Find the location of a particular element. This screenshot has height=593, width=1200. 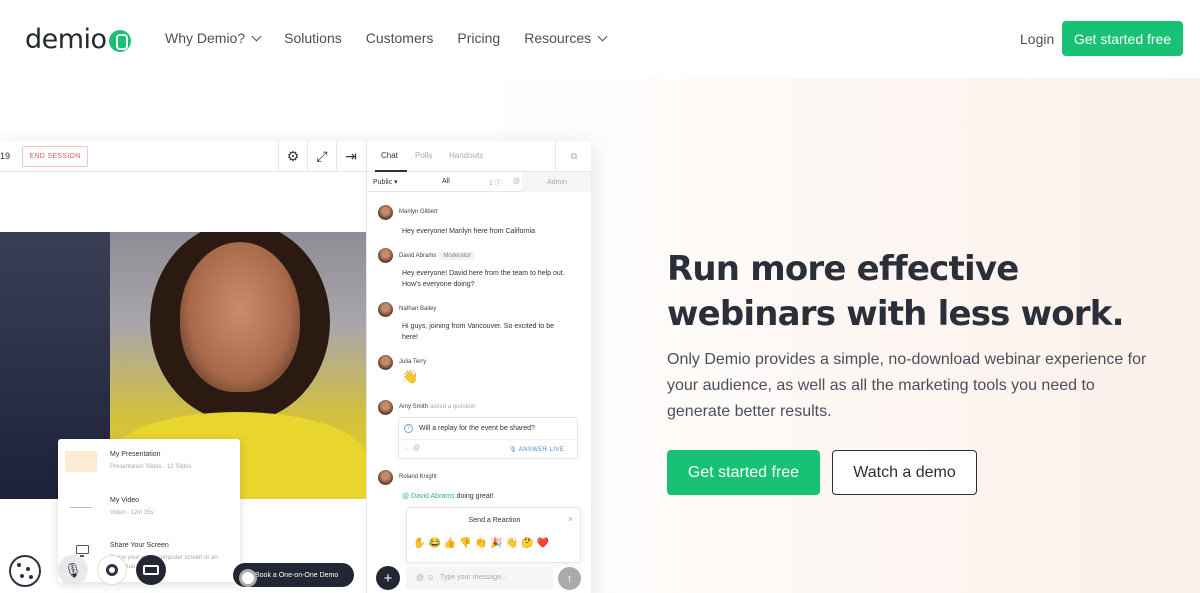

logo-mark-icon is located at coordinates (119, 40).